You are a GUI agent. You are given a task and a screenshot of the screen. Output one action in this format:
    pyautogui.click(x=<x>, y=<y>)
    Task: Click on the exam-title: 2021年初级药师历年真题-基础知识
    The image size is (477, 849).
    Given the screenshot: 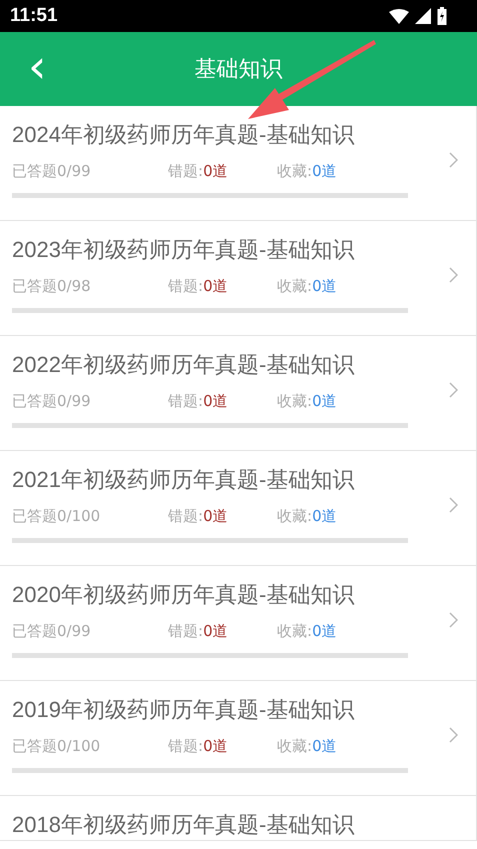 What is the action you would take?
    pyautogui.click(x=183, y=480)
    